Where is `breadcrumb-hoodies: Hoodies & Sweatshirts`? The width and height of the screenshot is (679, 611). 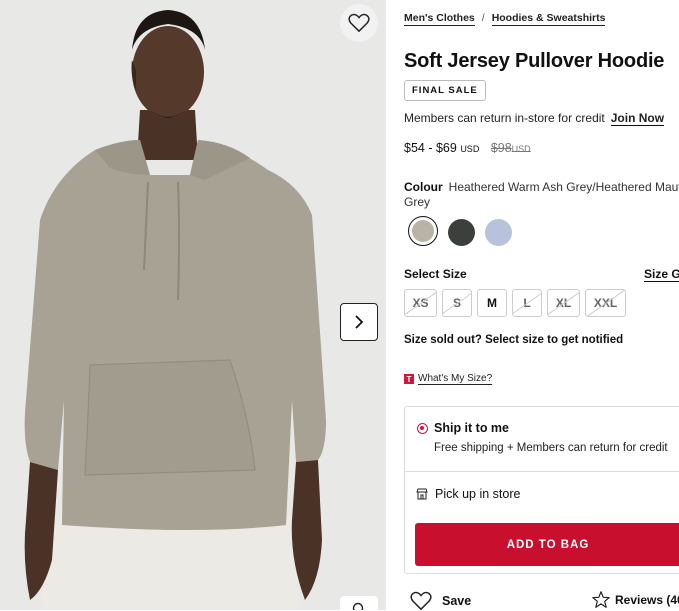
breadcrumb-hoodies: Hoodies & Sweatshirts is located at coordinates (548, 19).